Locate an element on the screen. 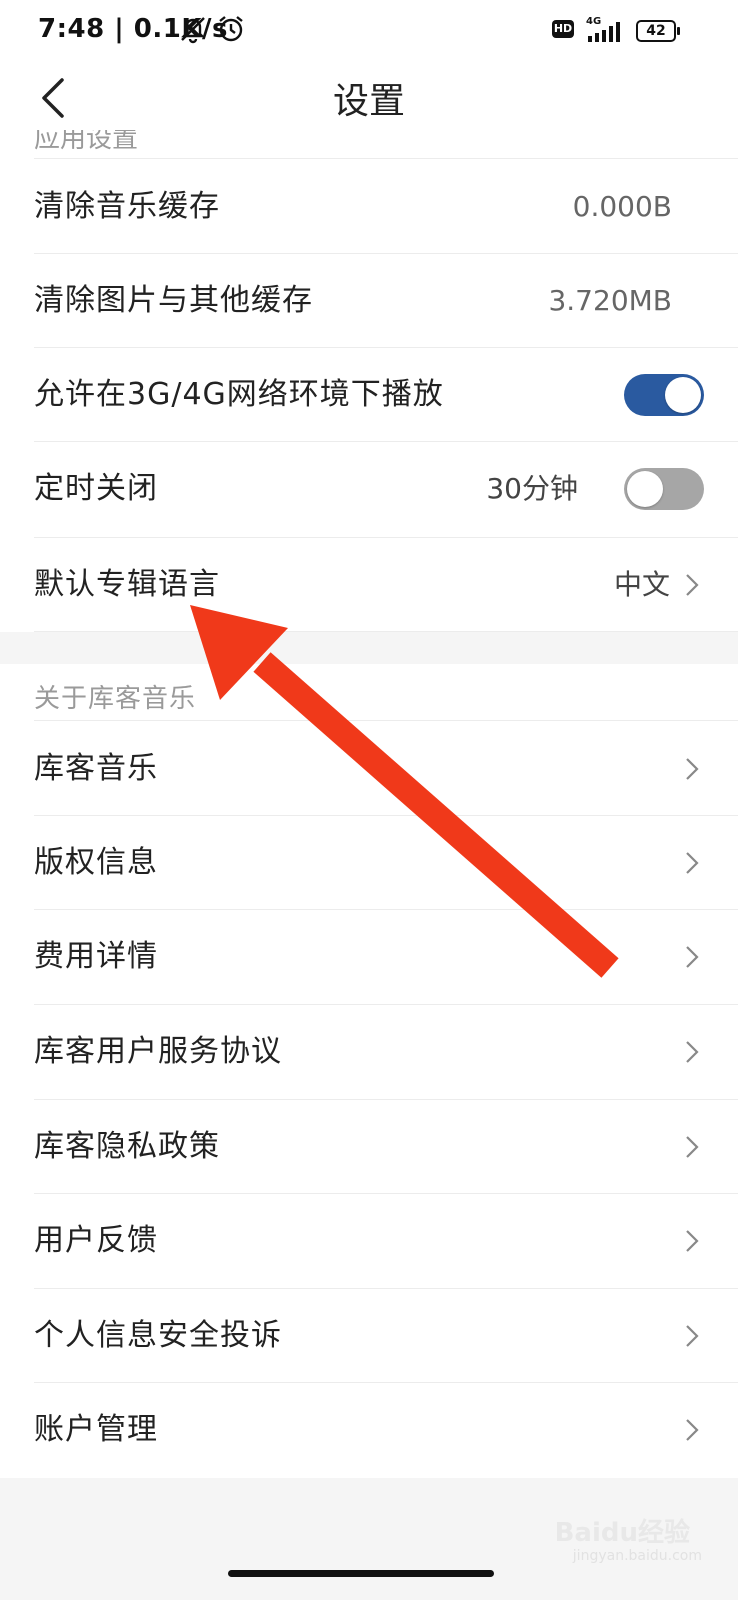 The image size is (738, 1600). timer-off-row: 定时关闭 30分钟 is located at coordinates (369, 489).